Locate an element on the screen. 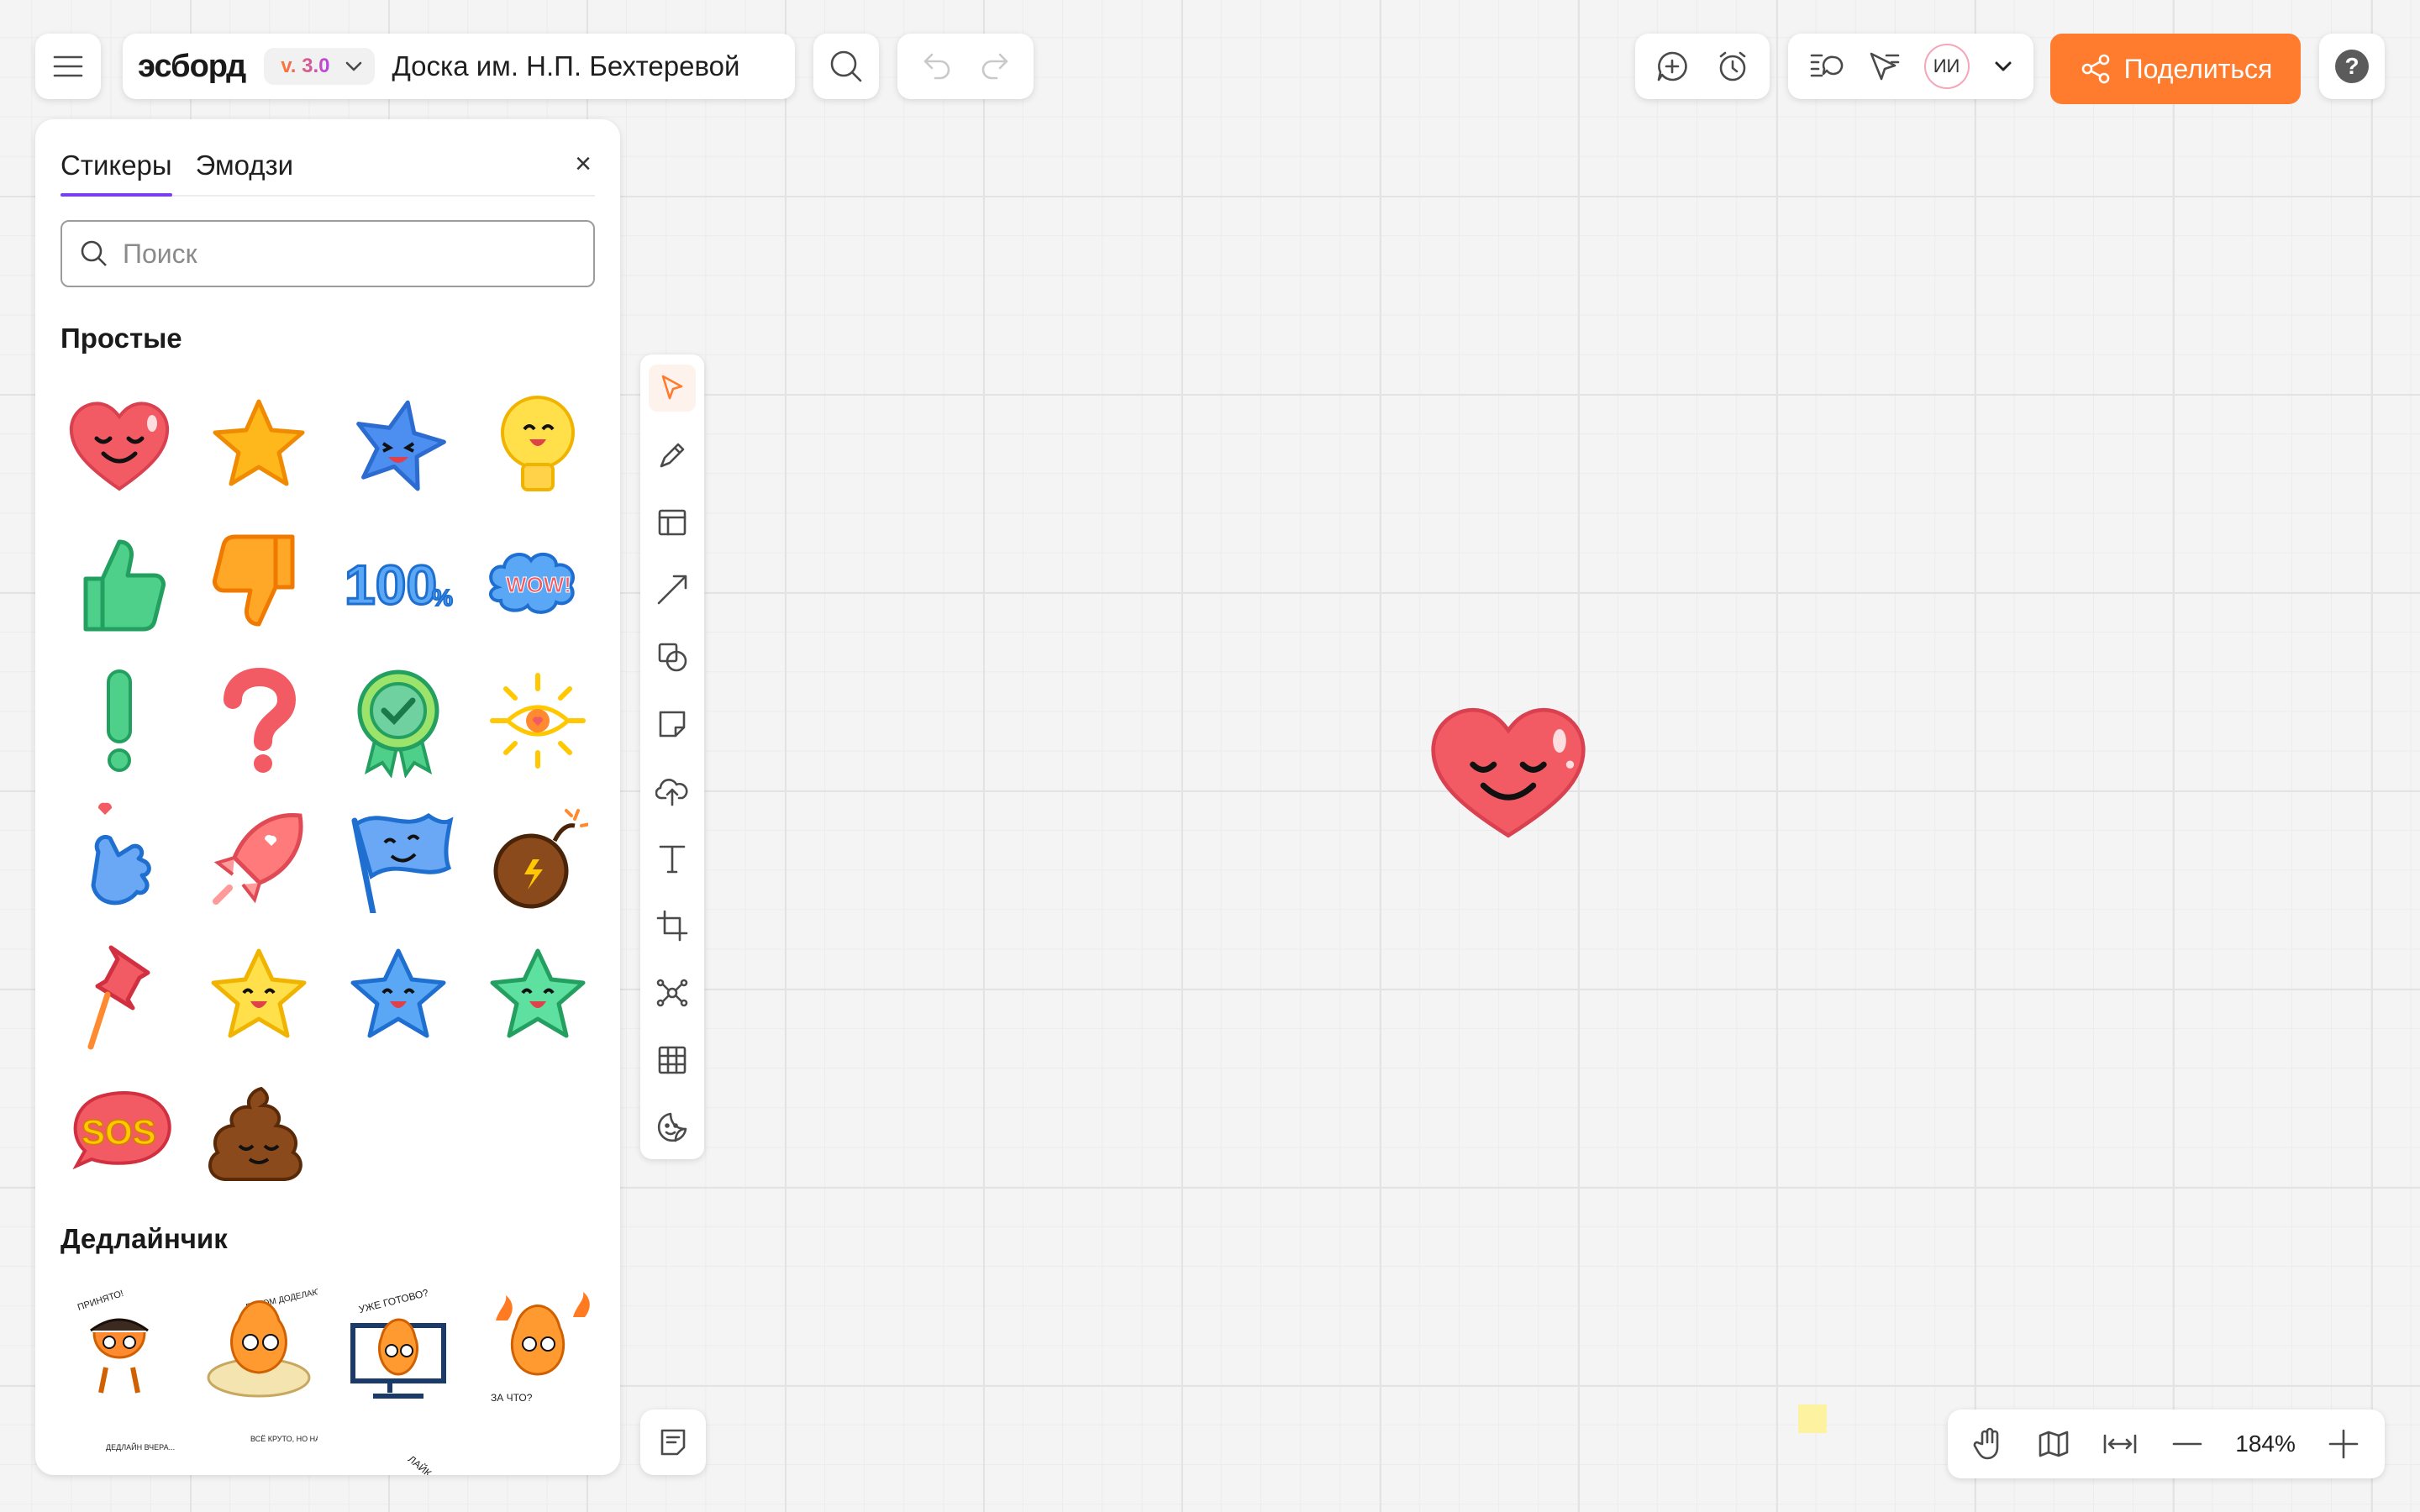  plus-icon is located at coordinates (2343, 1444).